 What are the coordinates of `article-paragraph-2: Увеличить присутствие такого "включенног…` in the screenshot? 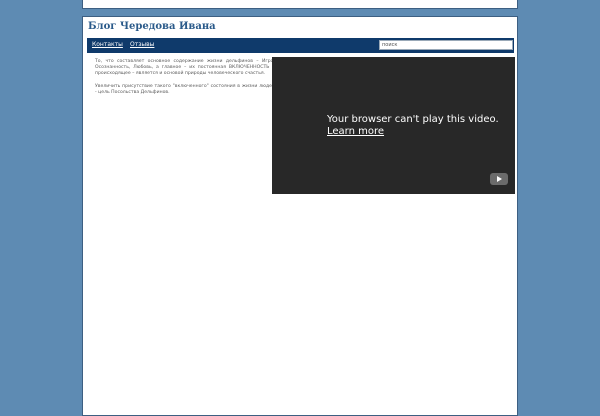 It's located at (185, 89).